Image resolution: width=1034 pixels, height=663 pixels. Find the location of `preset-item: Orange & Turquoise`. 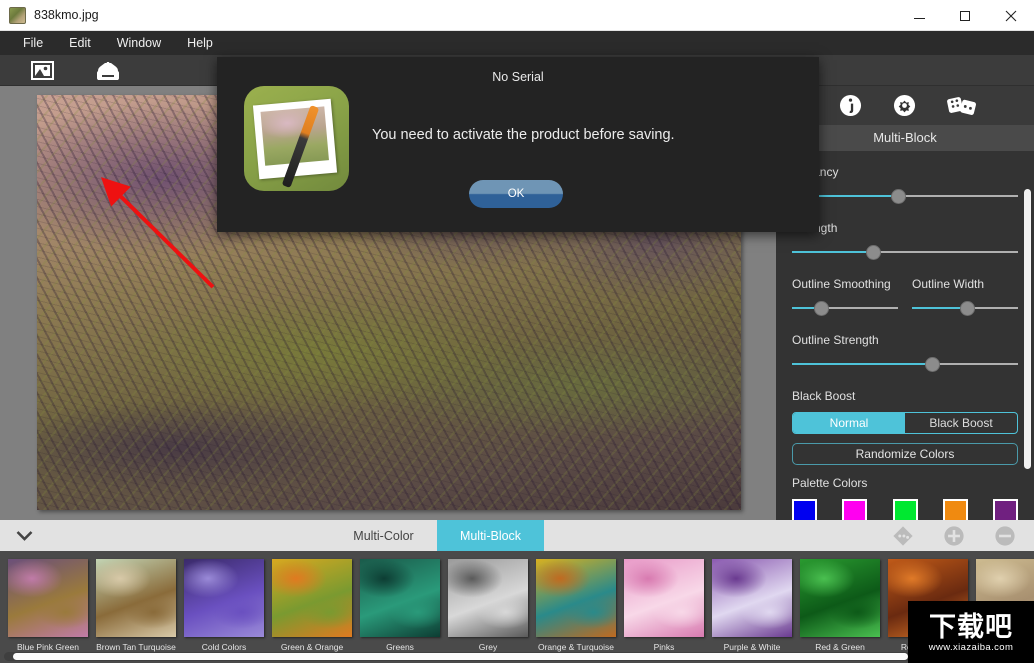

preset-item: Orange & Turquoise is located at coordinates (576, 605).